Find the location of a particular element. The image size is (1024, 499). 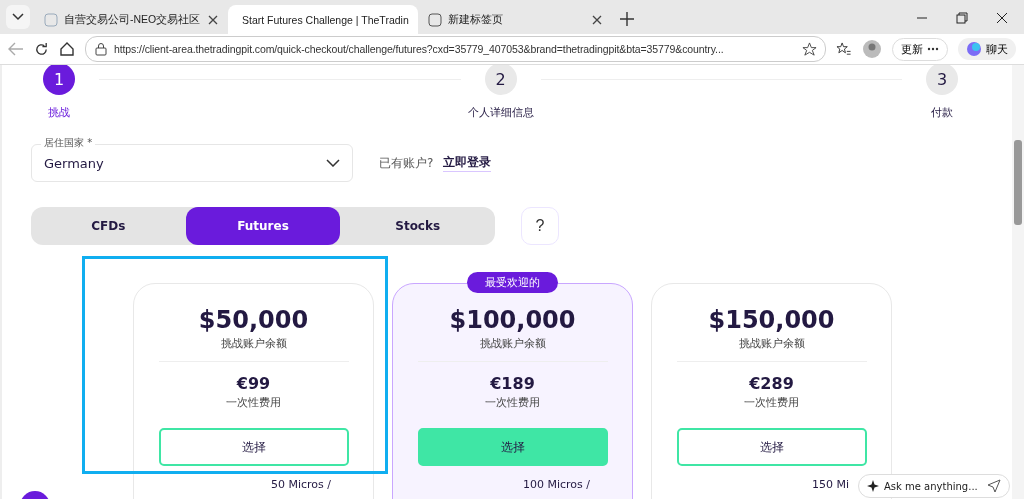

browser-tab: Start Futures Challenge | TheTradin is located at coordinates (323, 19).